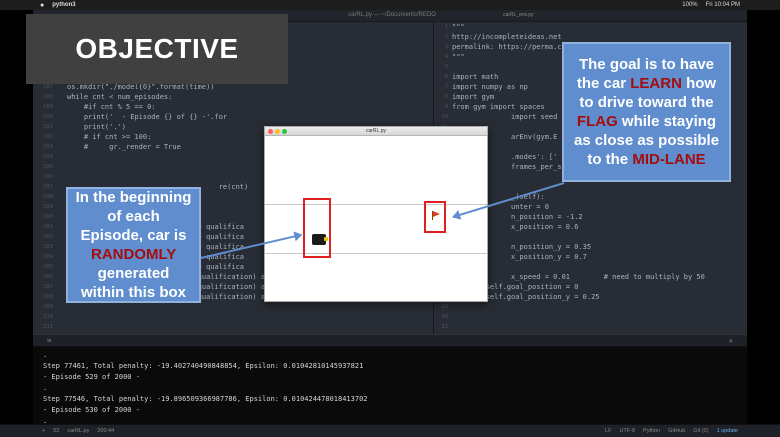  Describe the element at coordinates (498, 197) in the screenshot. I see `code-line: _(self):` at that location.